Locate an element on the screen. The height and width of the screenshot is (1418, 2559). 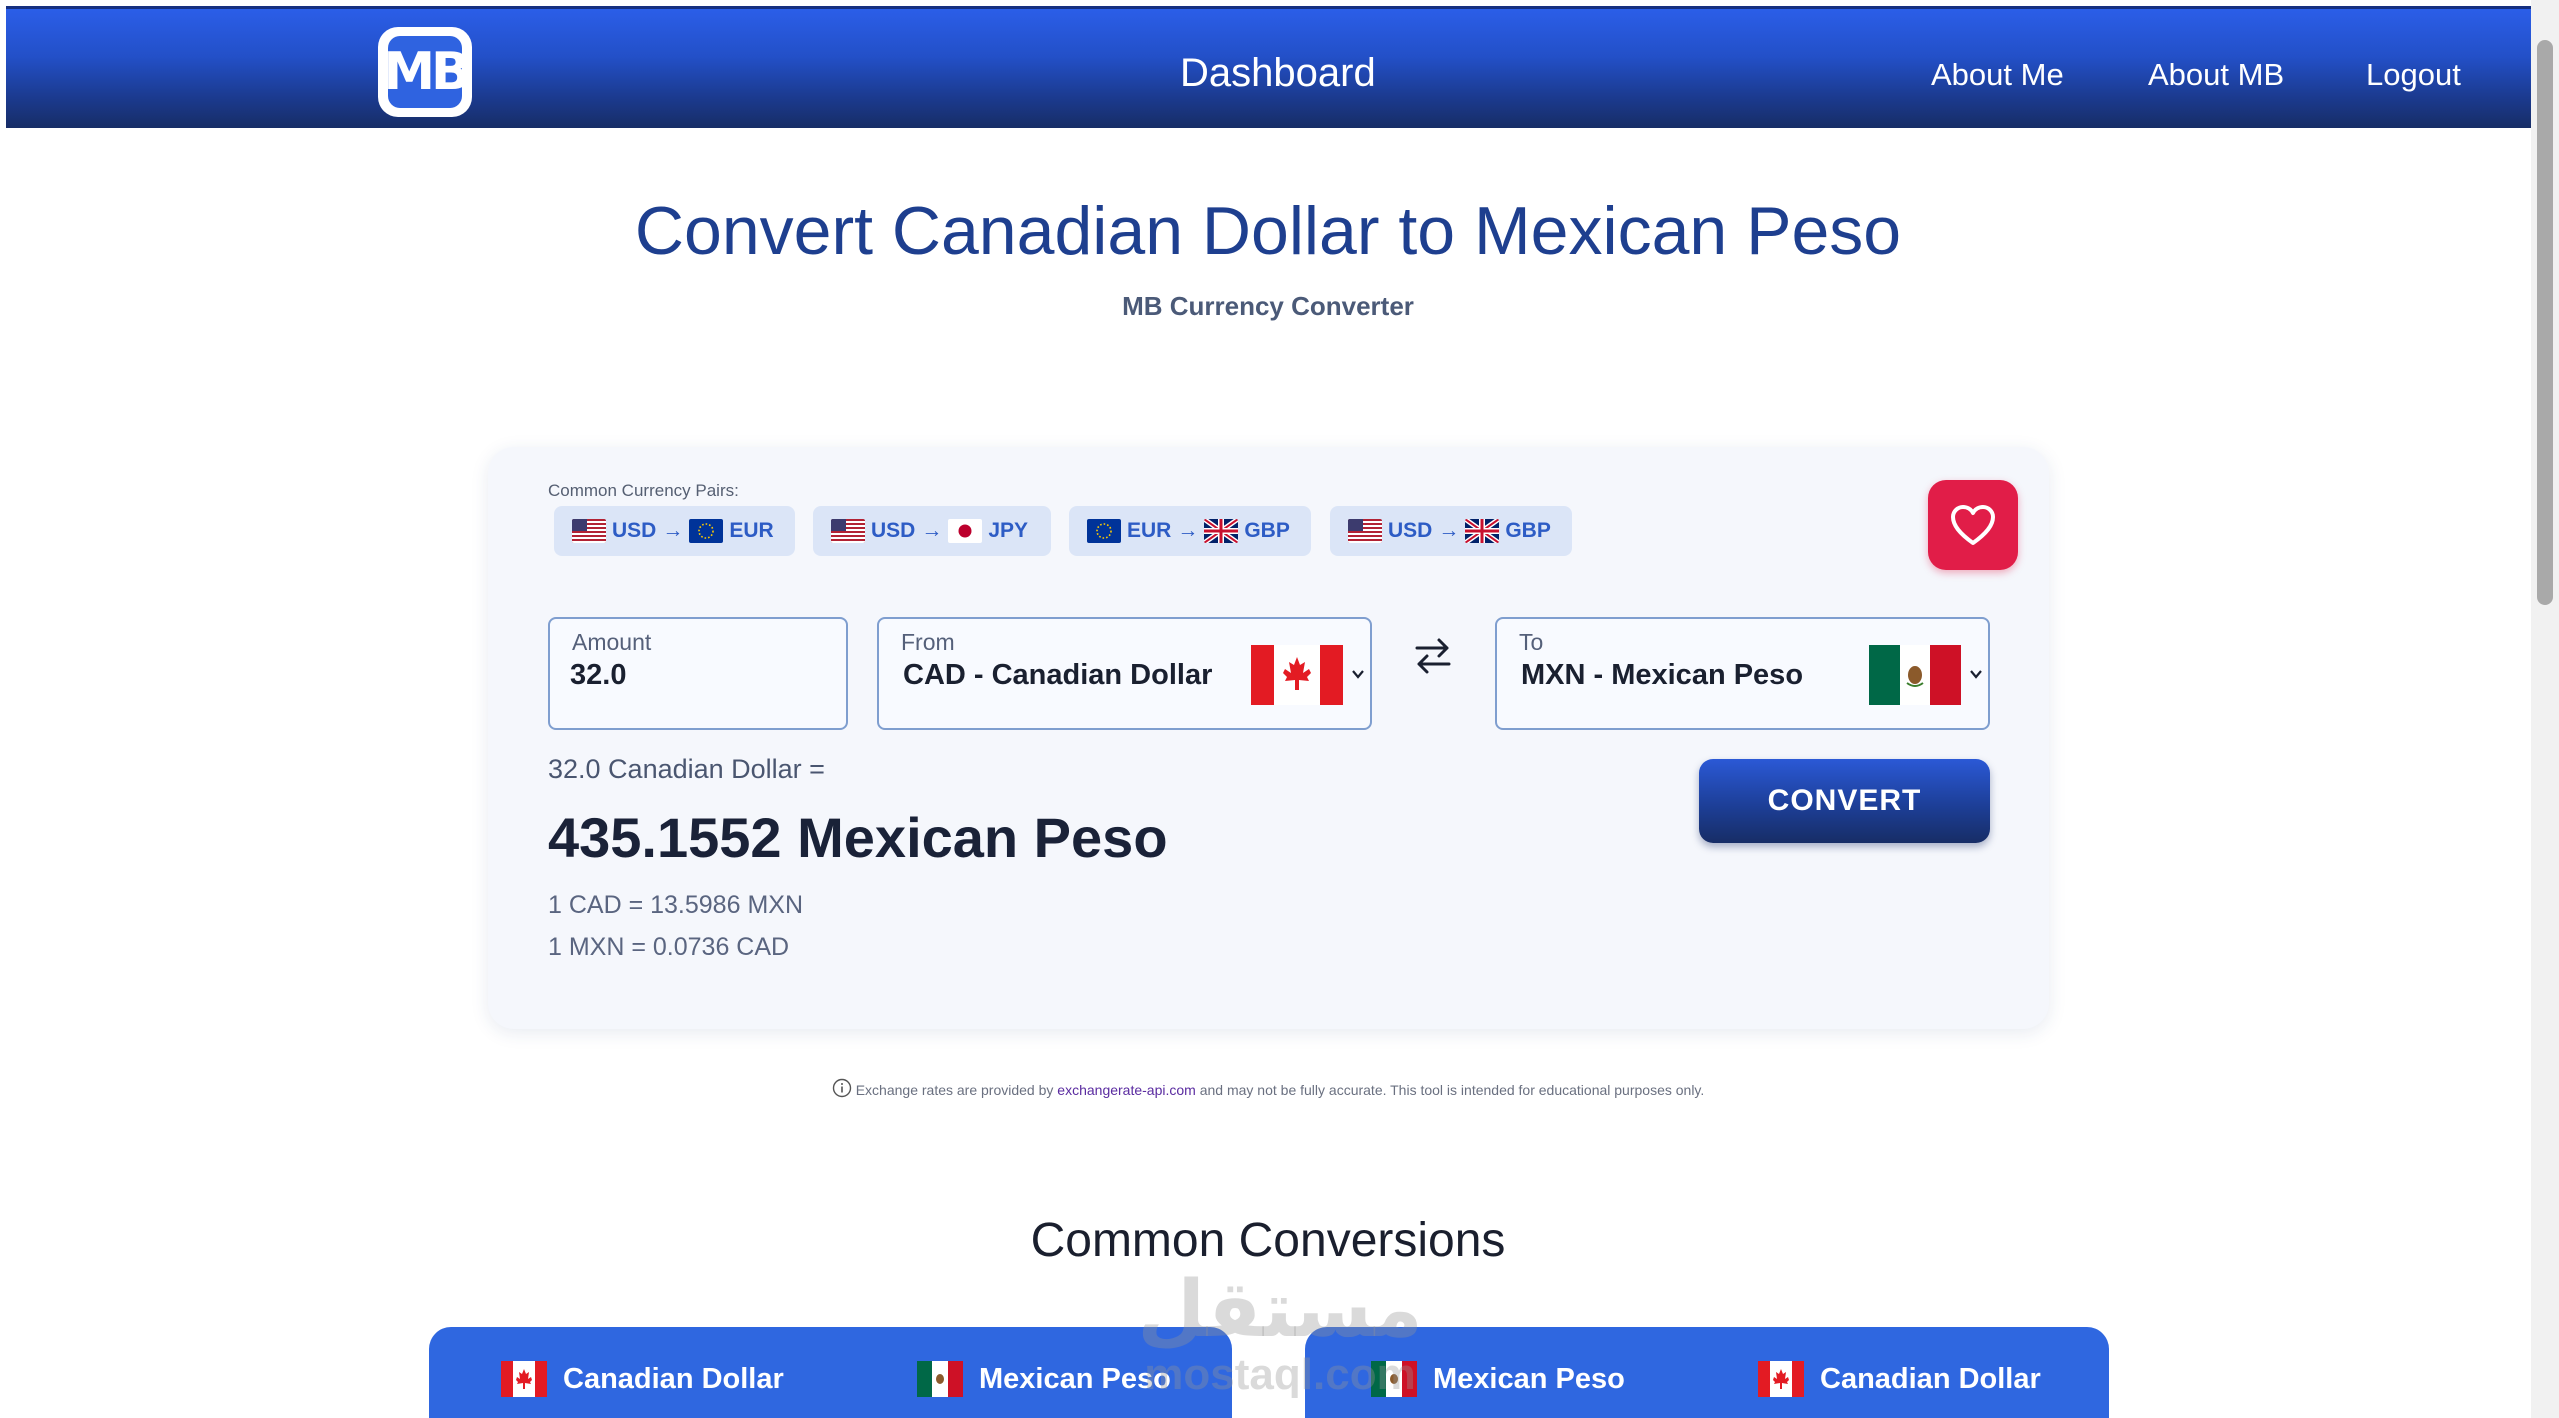
nav-link-about-me: About Me is located at coordinates (1997, 75).